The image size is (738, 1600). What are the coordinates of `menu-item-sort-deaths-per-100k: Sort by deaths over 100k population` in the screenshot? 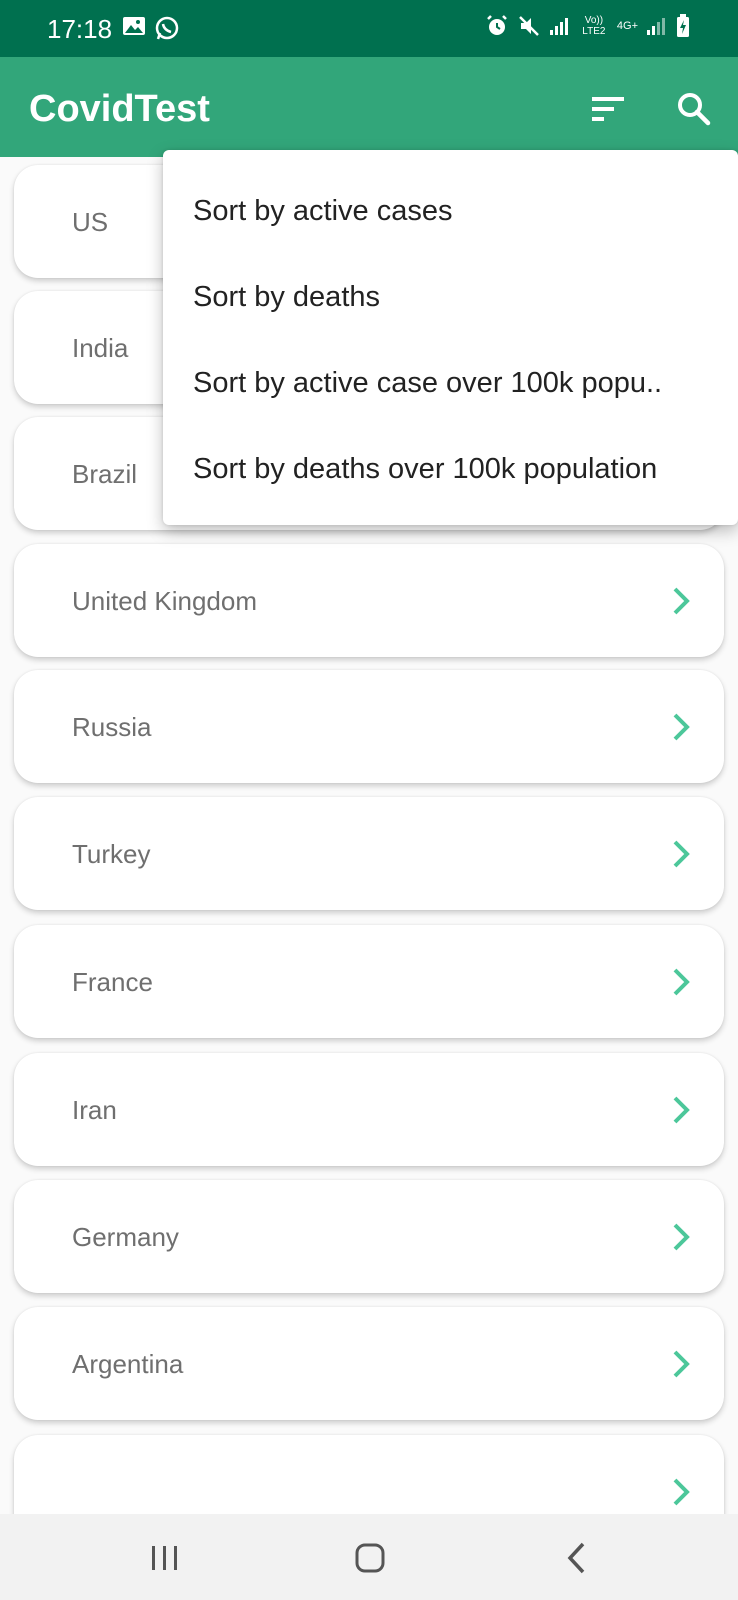 It's located at (450, 469).